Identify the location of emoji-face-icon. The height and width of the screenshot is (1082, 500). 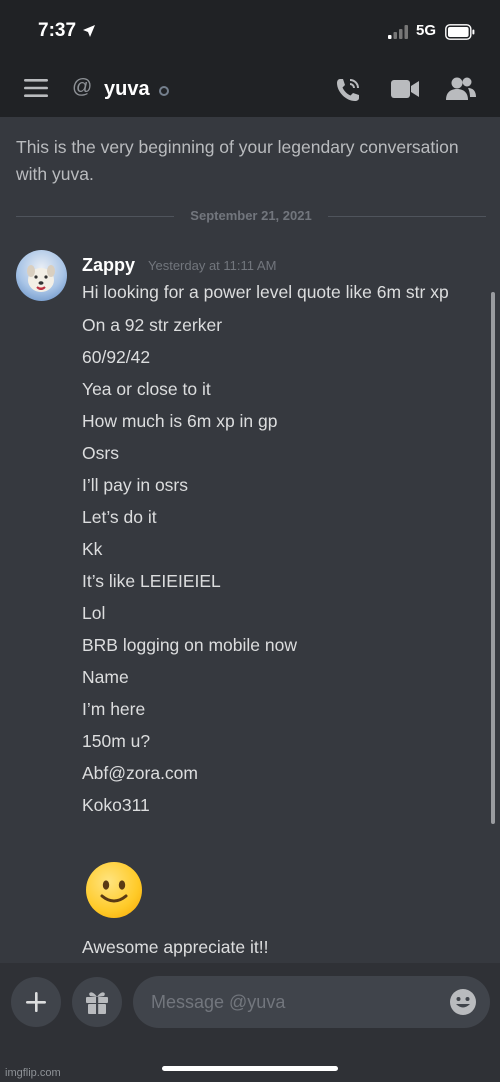
(114, 891).